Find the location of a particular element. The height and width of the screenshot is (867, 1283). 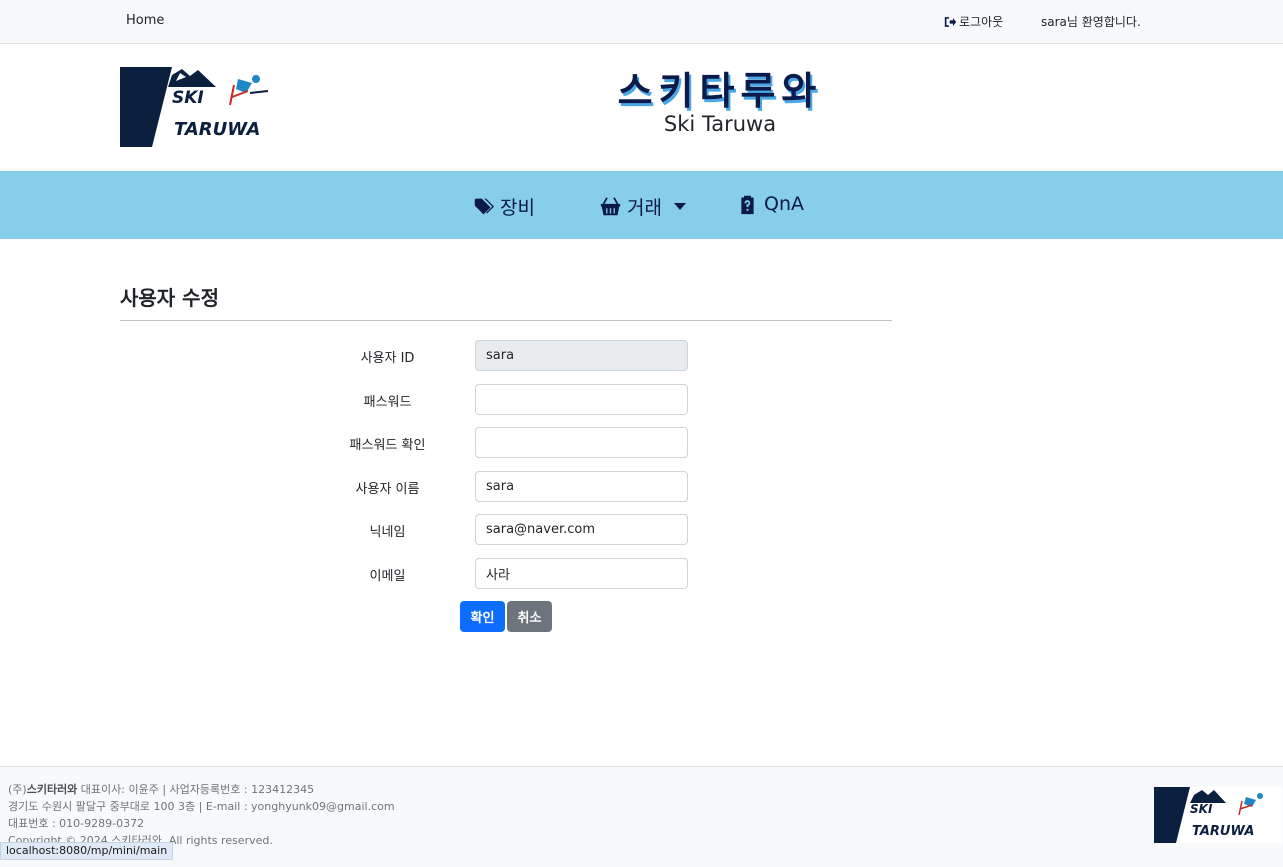

tags-icon is located at coordinates (484, 206).